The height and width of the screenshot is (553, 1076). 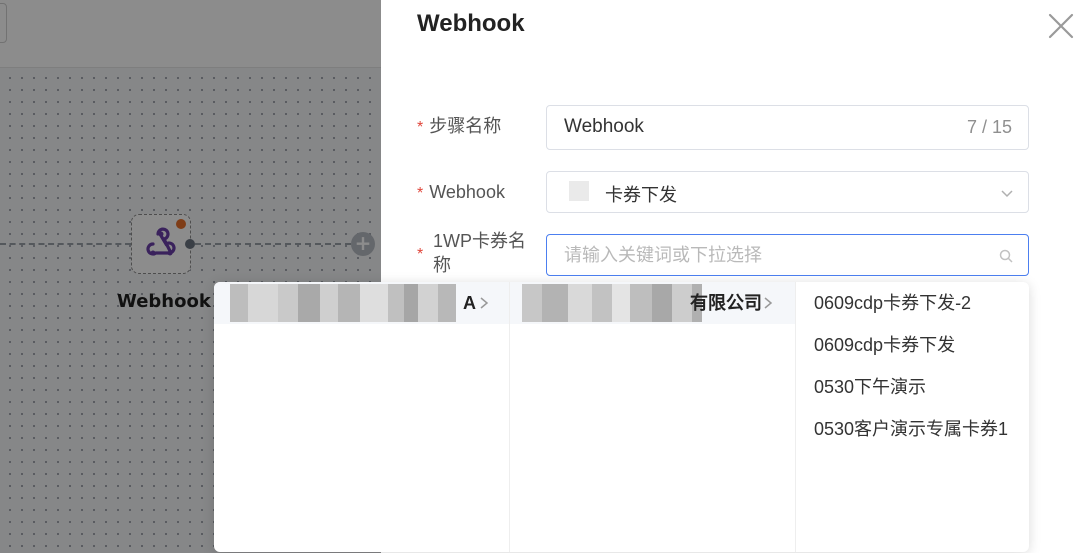 I want to click on step-name-label-text: 步骤名称, so click(x=465, y=126).